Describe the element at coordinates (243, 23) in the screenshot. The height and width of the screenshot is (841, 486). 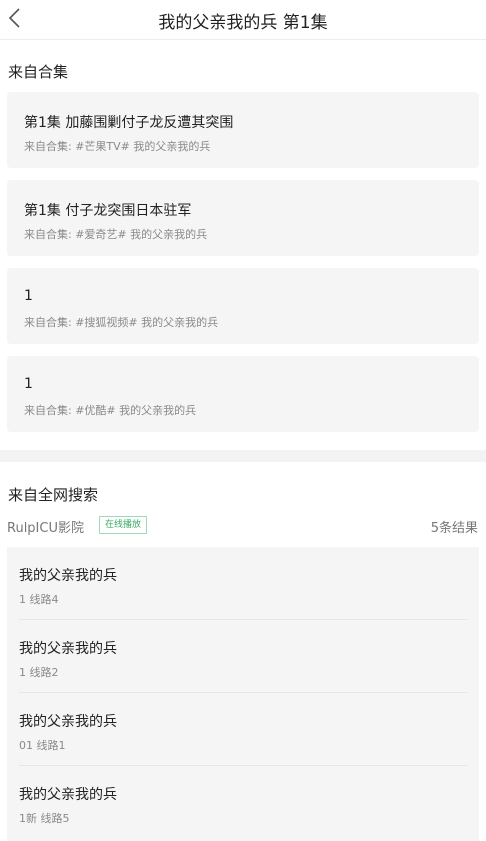
I see `page-title: 我的父亲我的兵 第1集` at that location.